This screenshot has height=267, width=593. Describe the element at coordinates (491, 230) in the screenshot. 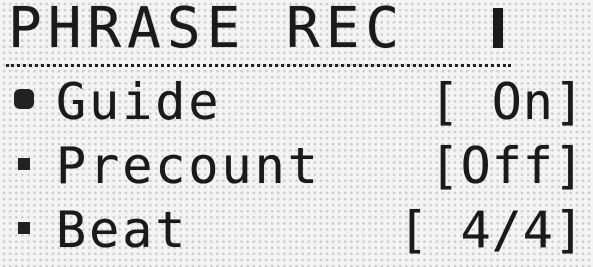

I see `menu-item-value: [ 4/4]` at that location.